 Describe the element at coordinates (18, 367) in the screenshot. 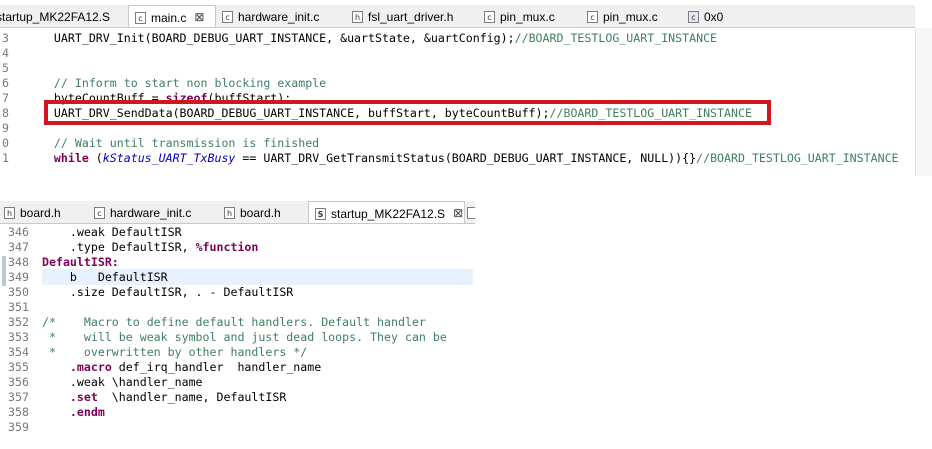

I see `line-number: 355` at that location.